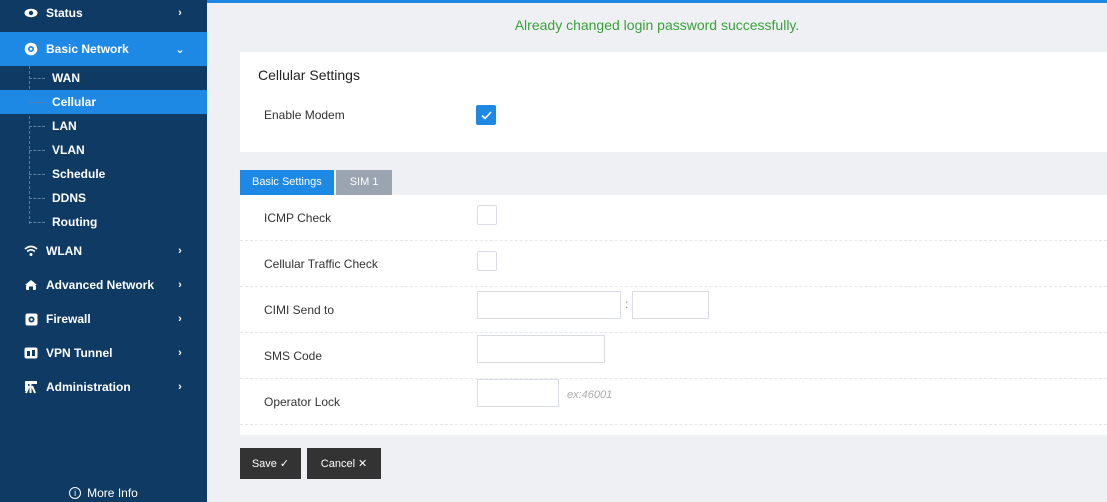 The height and width of the screenshot is (502, 1107). Describe the element at coordinates (75, 493) in the screenshot. I see `info-icon: i` at that location.